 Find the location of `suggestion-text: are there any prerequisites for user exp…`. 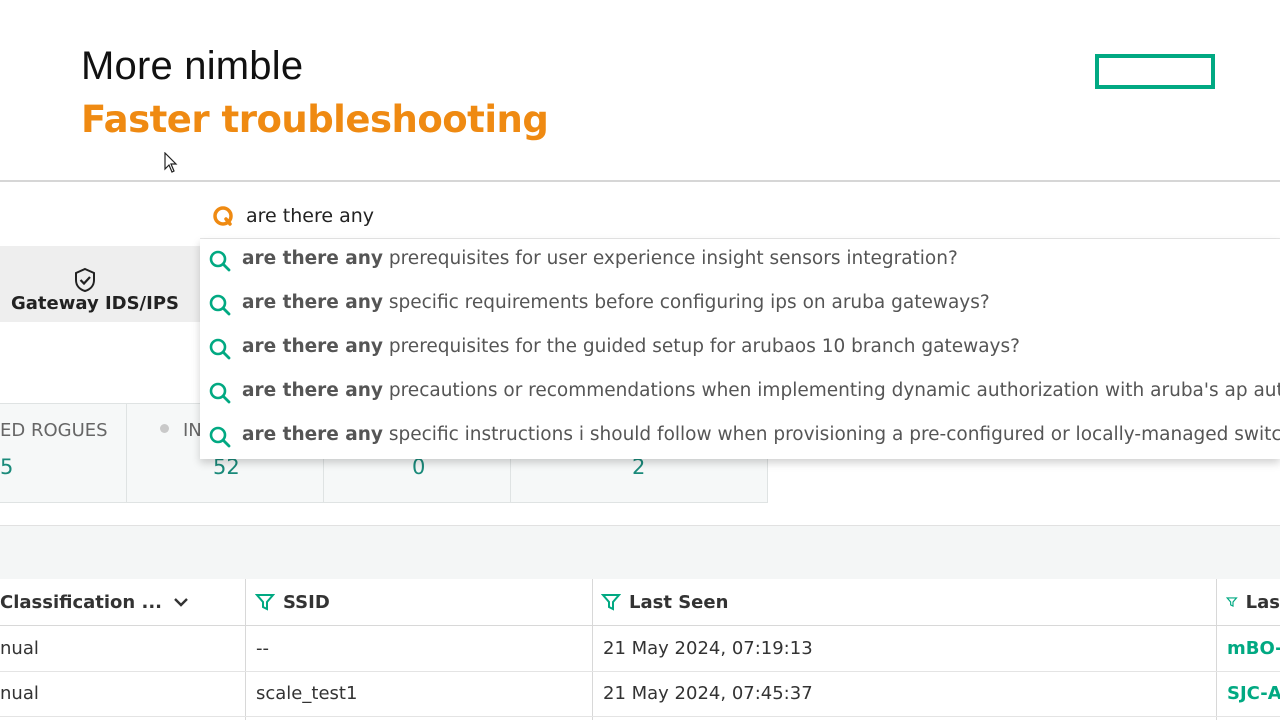

suggestion-text: are there any prerequisites for user exp… is located at coordinates (600, 258).